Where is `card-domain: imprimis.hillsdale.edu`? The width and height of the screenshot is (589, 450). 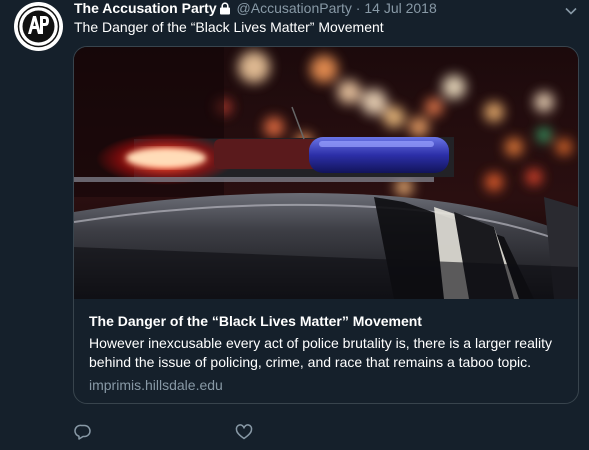 card-domain: imprimis.hillsdale.edu is located at coordinates (156, 385).